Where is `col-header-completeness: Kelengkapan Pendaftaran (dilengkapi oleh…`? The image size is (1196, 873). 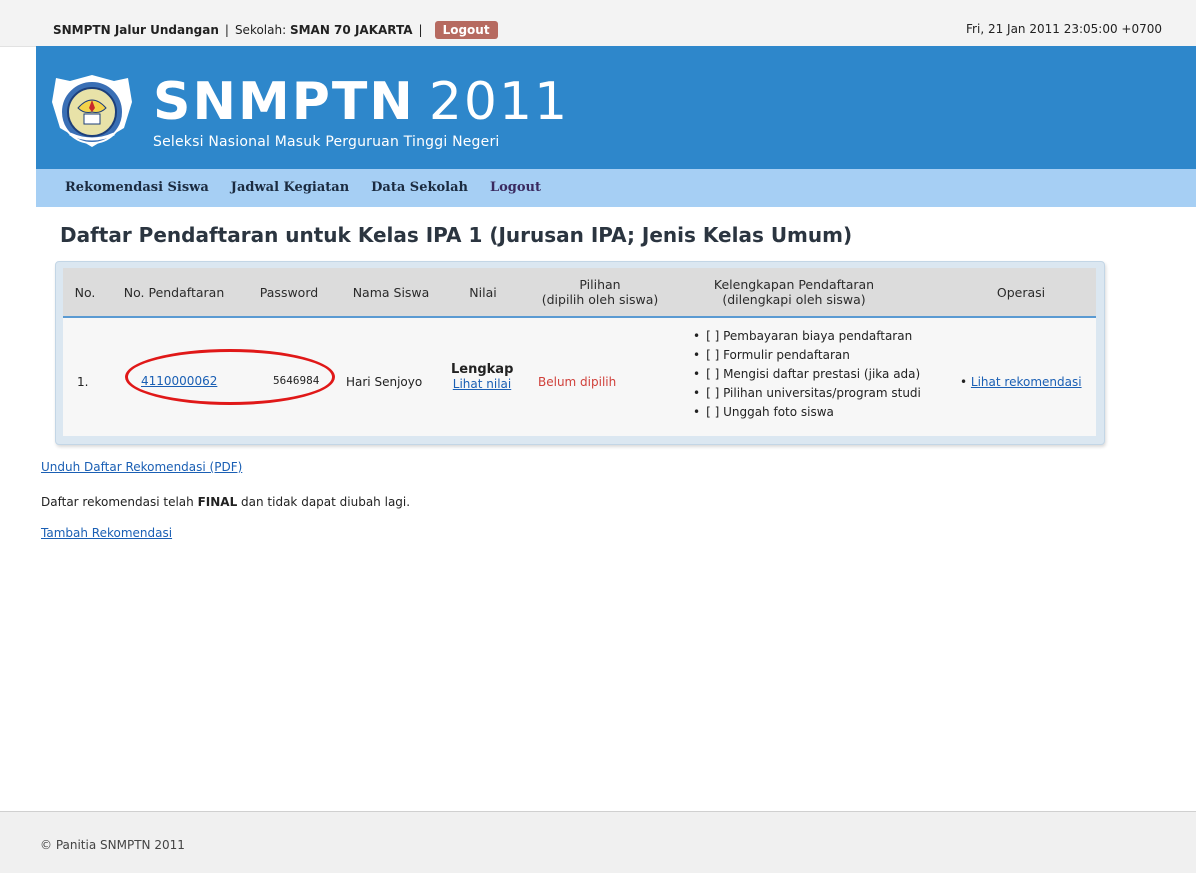 col-header-completeness: Kelengkapan Pendaftaran (dilengkapi oleh… is located at coordinates (794, 292).